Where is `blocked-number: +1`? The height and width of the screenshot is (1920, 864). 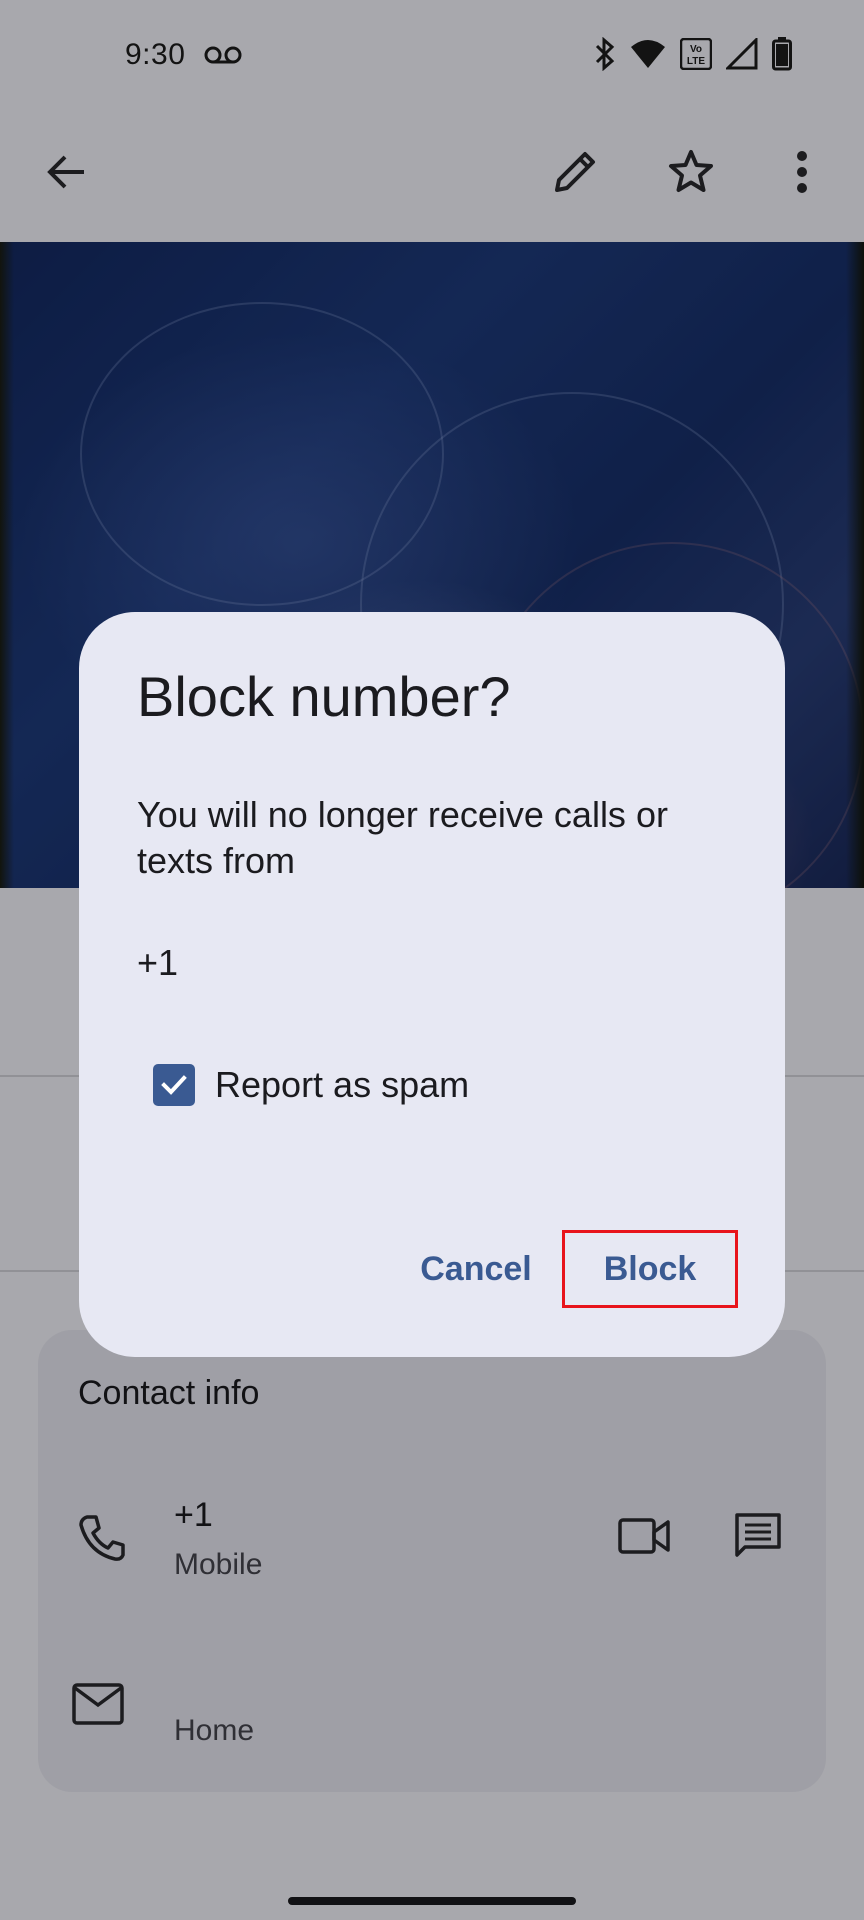 blocked-number: +1 is located at coordinates (158, 962).